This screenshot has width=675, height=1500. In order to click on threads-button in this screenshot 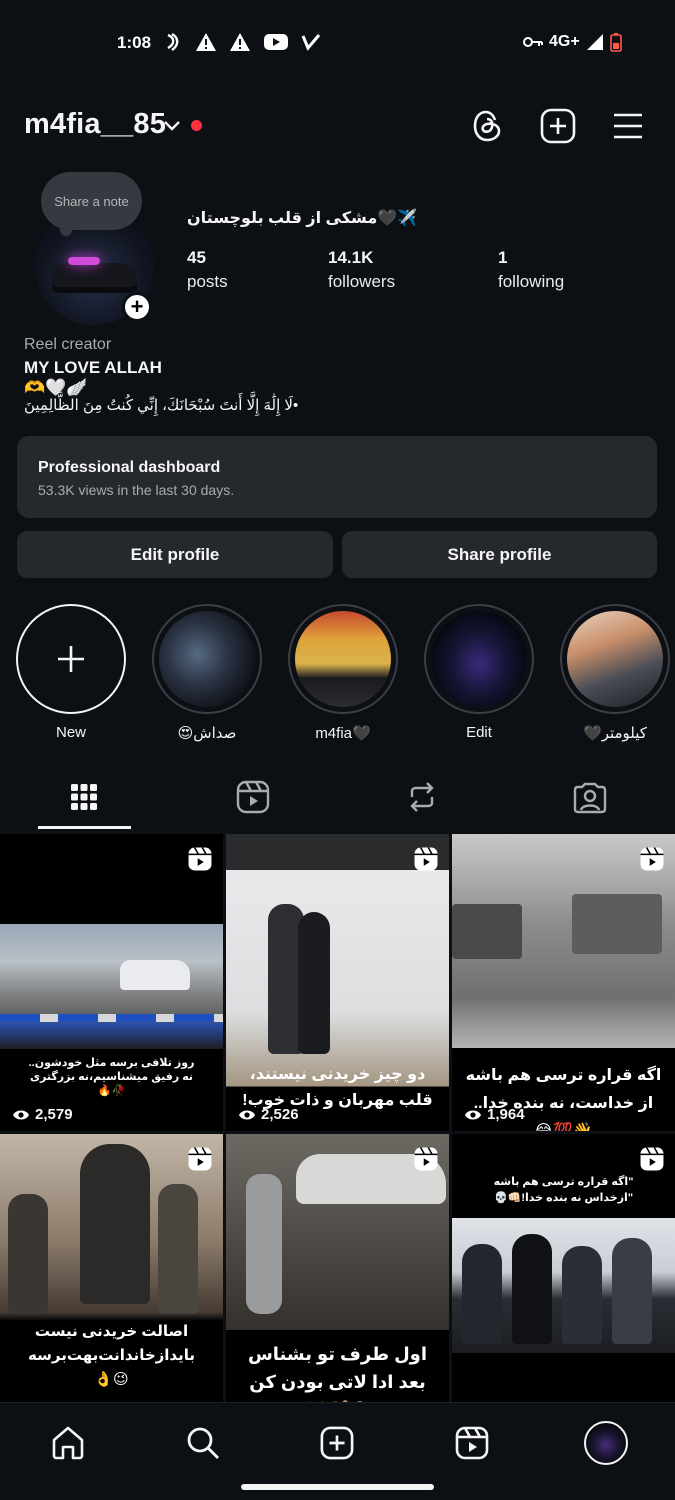, I will do `click(488, 126)`.